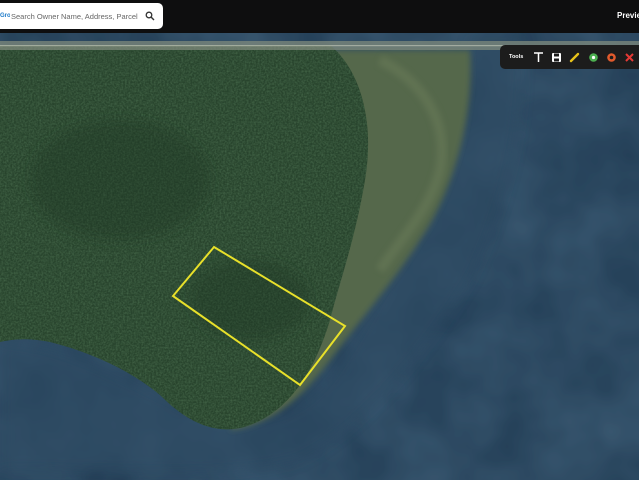  What do you see at coordinates (538, 57) in the screenshot?
I see `text-tool-icon` at bounding box center [538, 57].